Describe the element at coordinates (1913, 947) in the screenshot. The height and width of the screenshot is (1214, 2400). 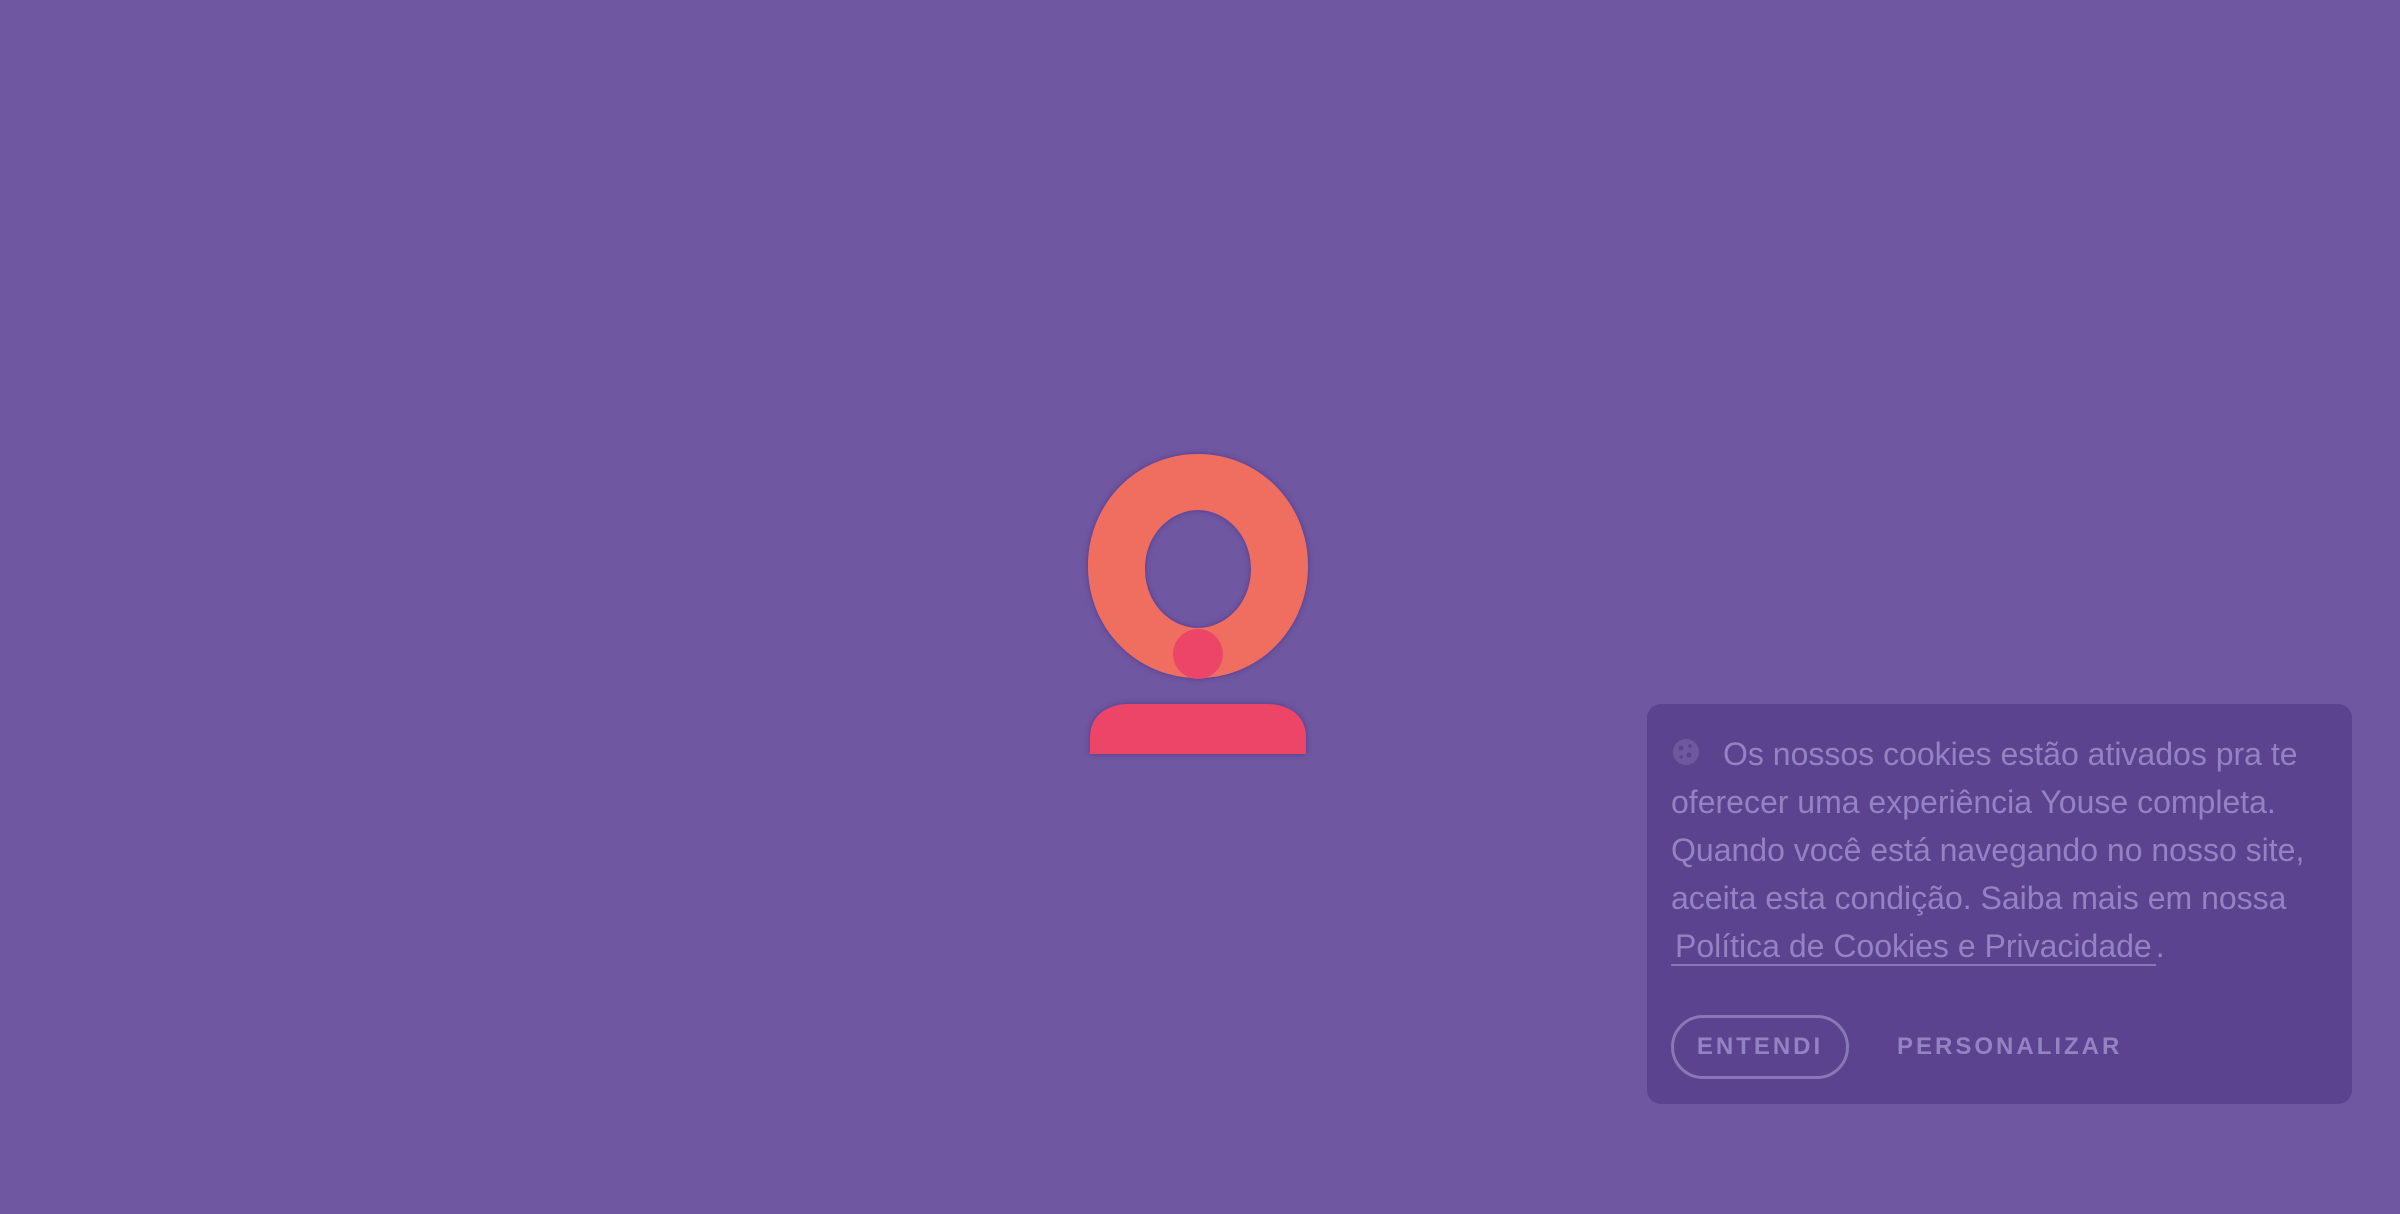
I see `cookie-policy-link: Política de Cookies e Privacidade` at that location.